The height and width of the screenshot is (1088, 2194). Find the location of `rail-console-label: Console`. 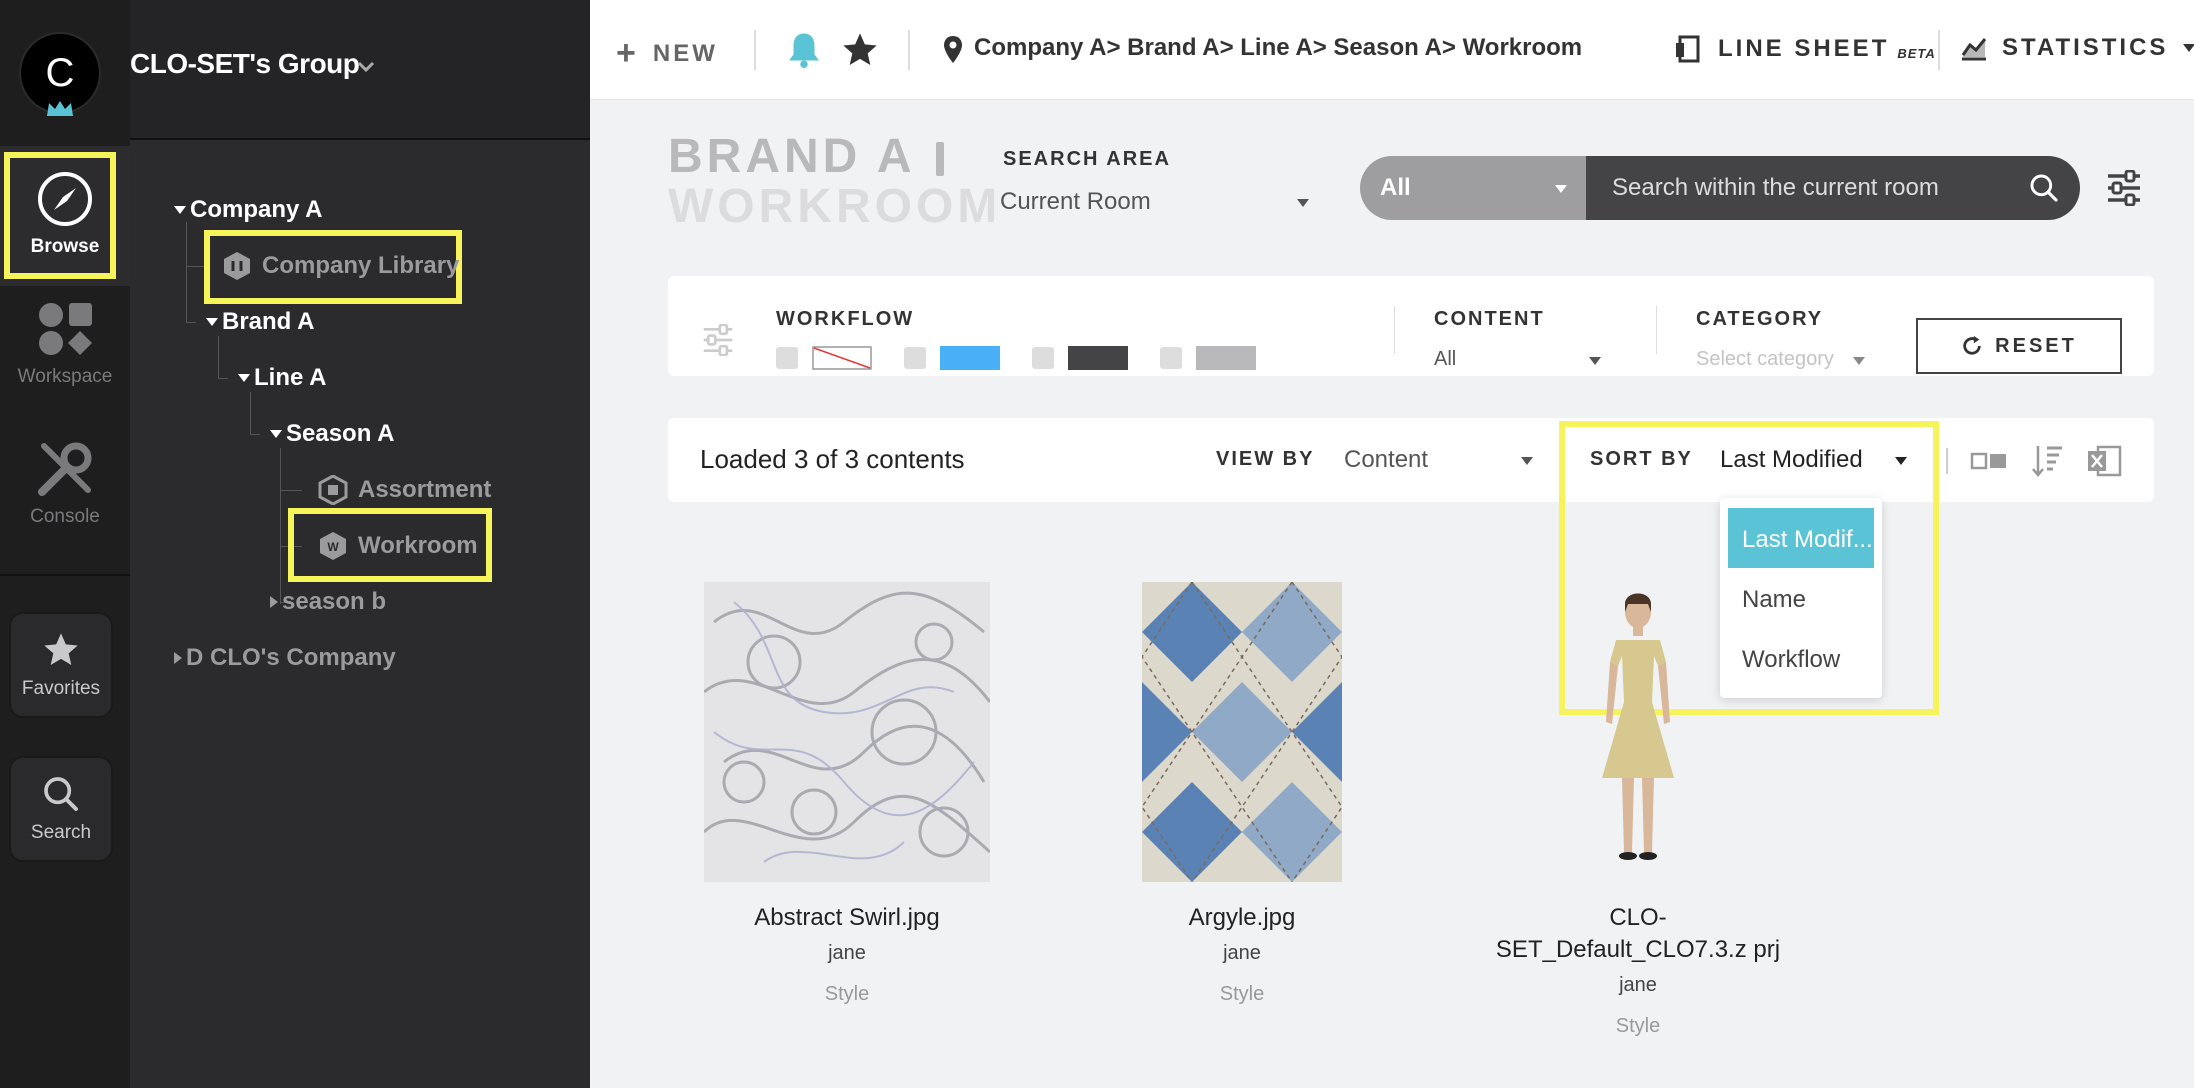

rail-console-label: Console is located at coordinates (65, 516).